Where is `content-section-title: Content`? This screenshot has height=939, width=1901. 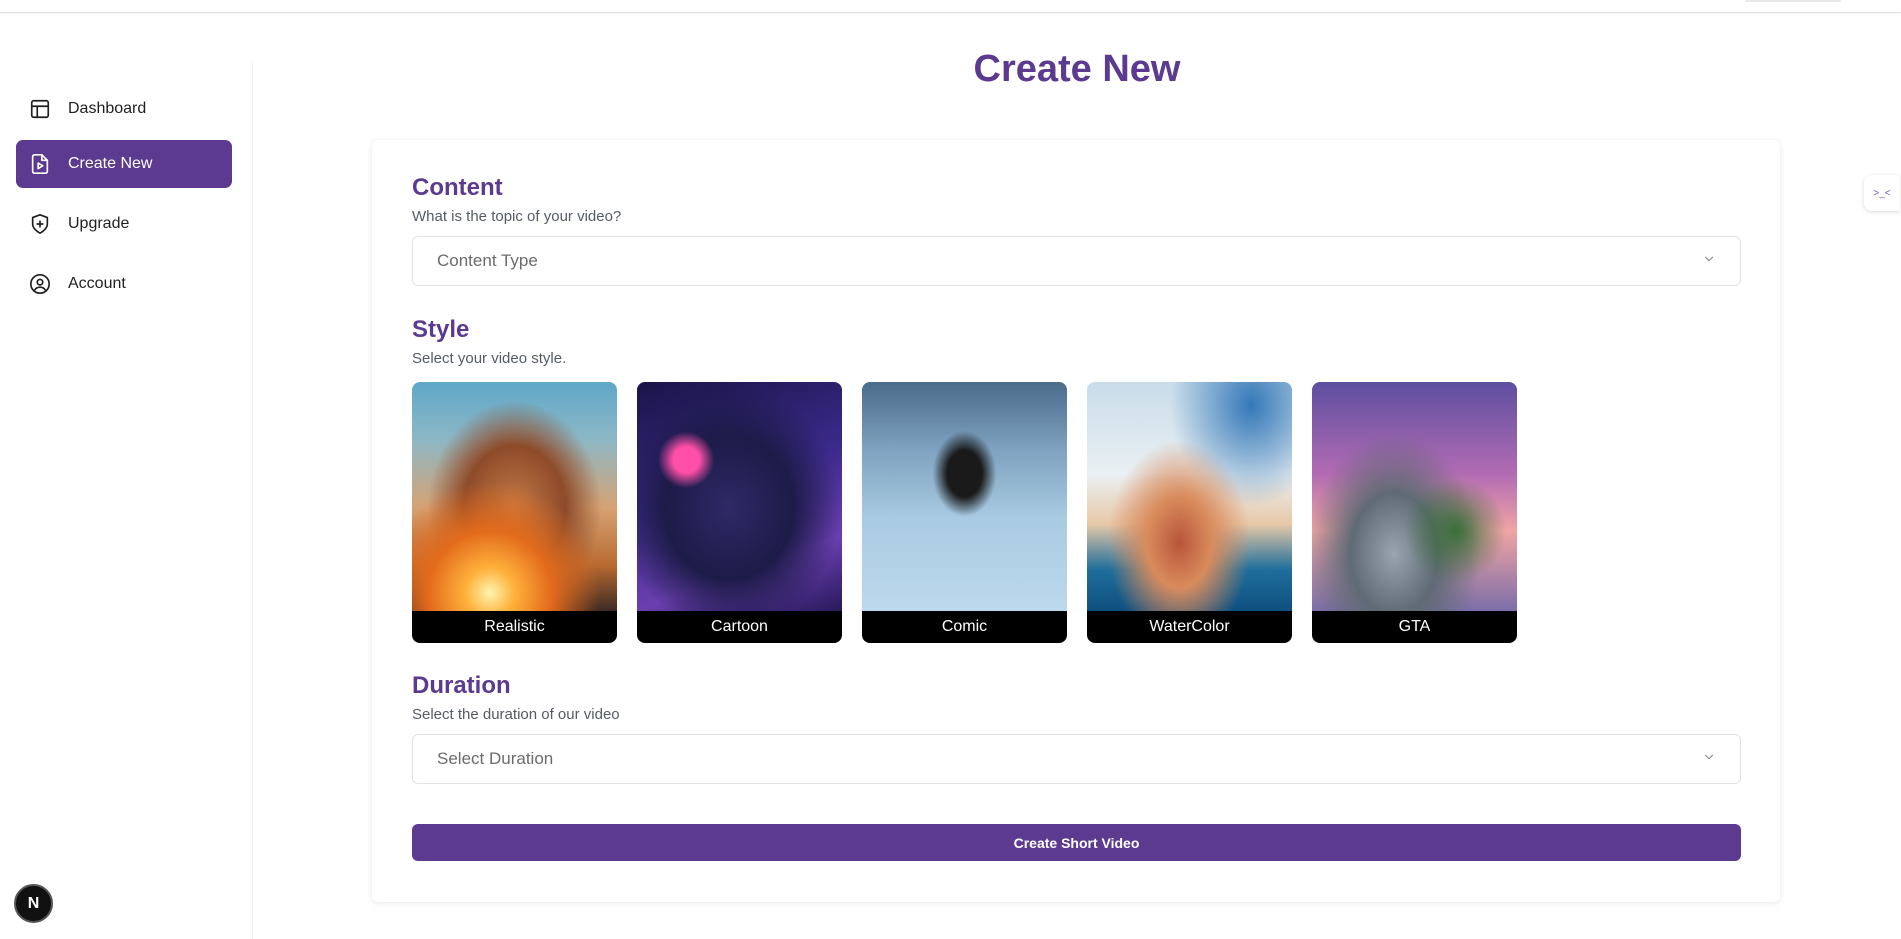 content-section-title: Content is located at coordinates (457, 187).